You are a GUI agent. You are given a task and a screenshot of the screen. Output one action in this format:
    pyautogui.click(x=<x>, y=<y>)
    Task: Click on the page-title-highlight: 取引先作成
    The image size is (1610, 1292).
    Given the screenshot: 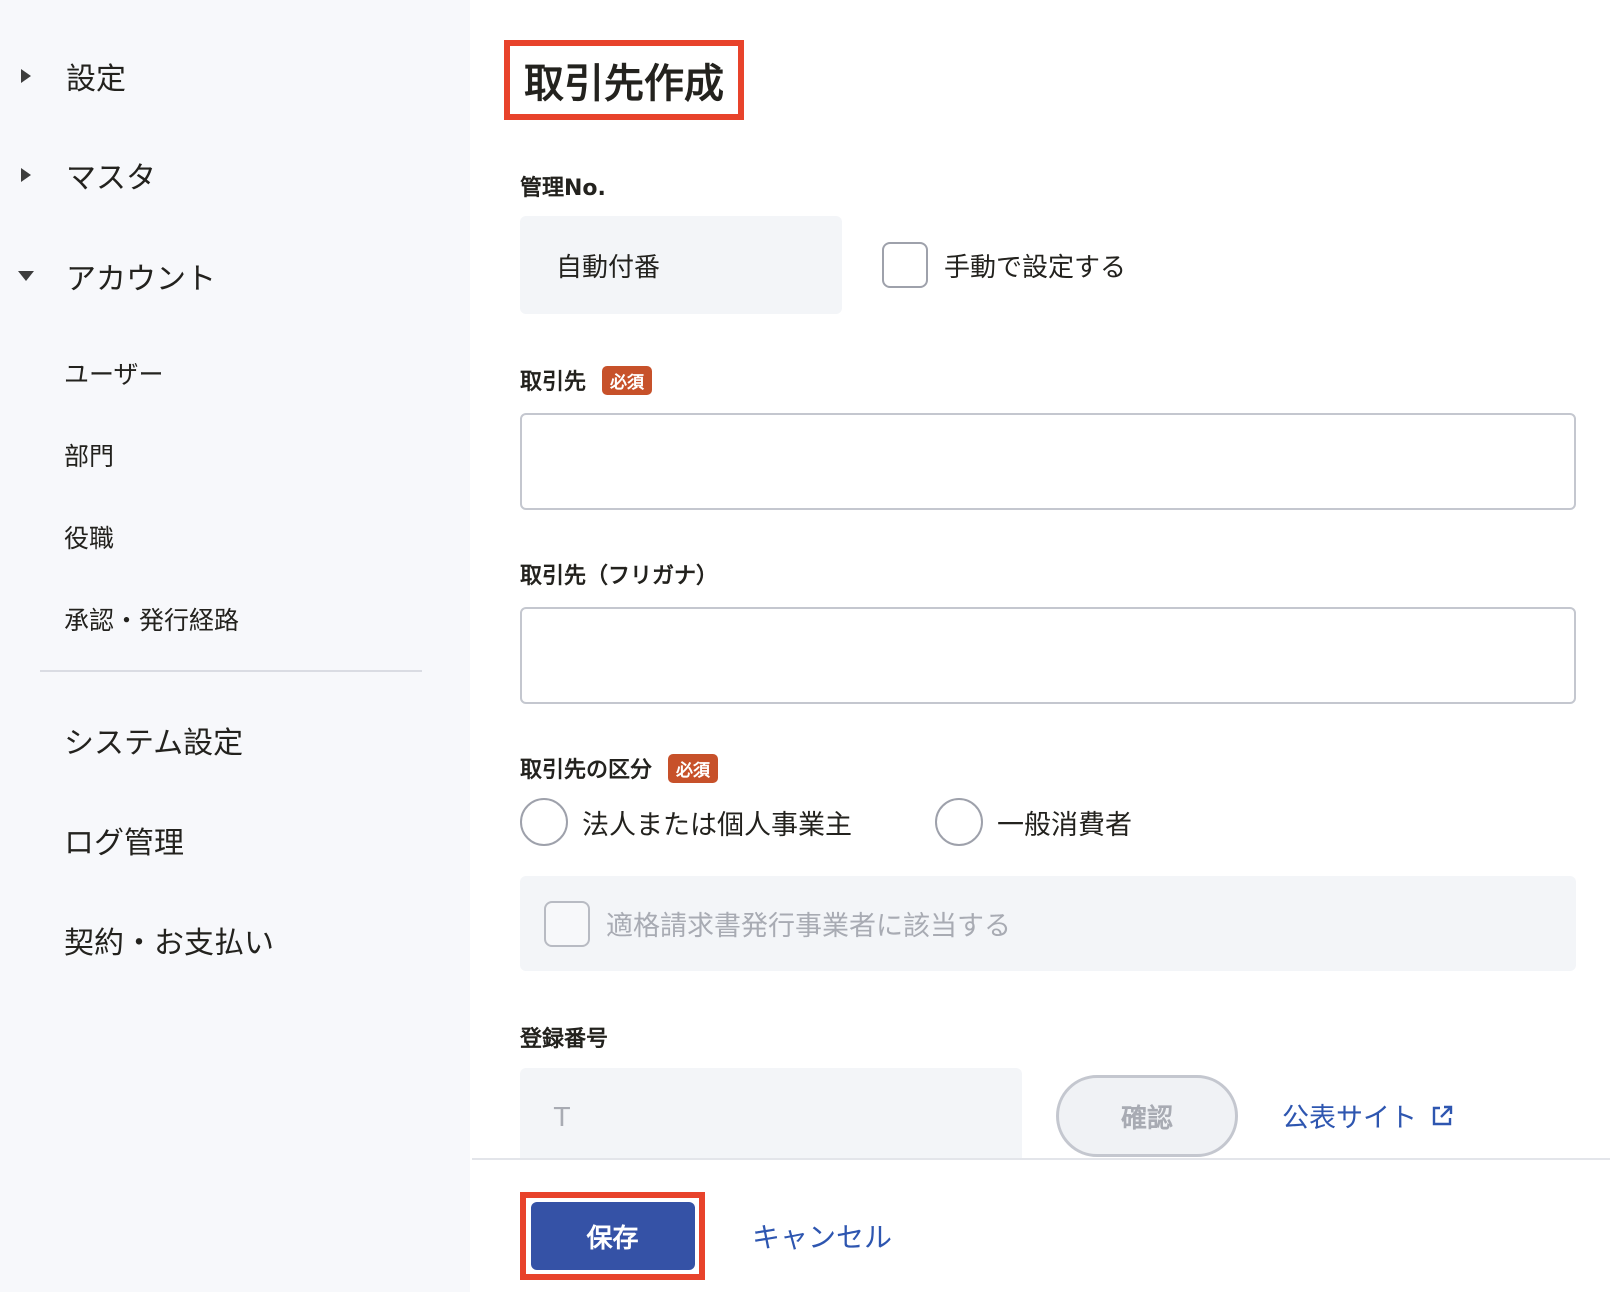 What is the action you would take?
    pyautogui.click(x=624, y=80)
    